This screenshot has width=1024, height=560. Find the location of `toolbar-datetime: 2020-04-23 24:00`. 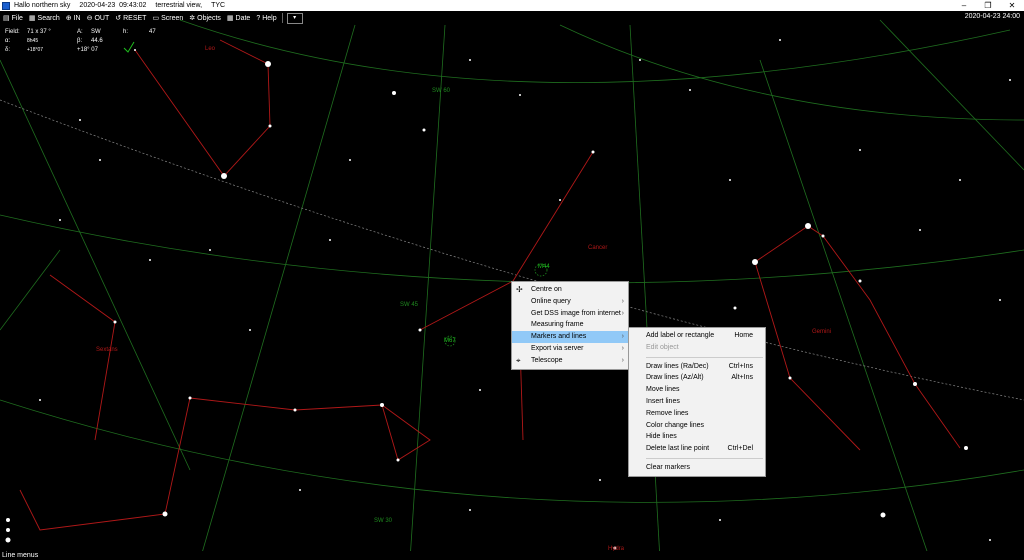

toolbar-datetime: 2020-04-23 24:00 is located at coordinates (992, 16).